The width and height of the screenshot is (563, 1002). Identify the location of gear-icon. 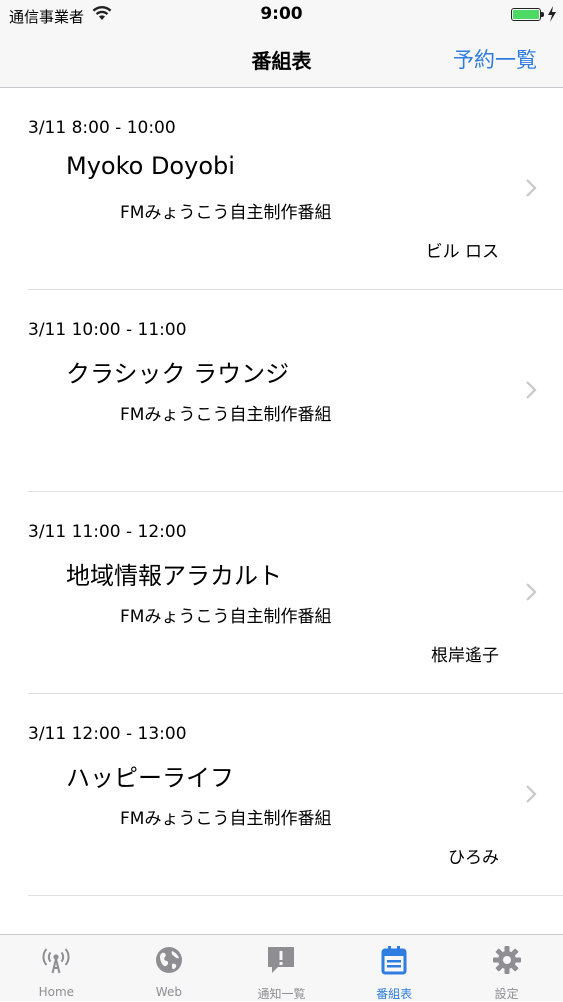
(506, 960).